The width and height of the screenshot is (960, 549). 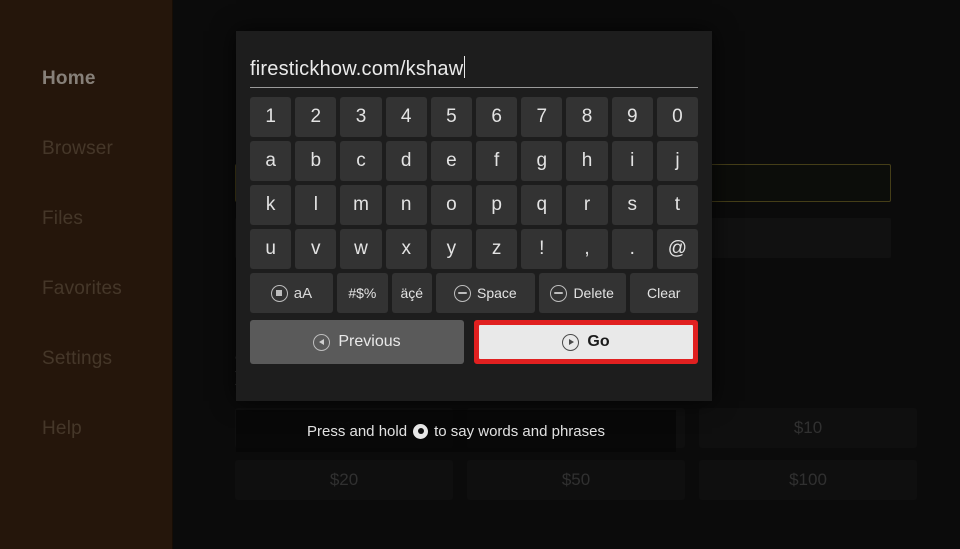 I want to click on key-delete: Delete, so click(x=582, y=293).